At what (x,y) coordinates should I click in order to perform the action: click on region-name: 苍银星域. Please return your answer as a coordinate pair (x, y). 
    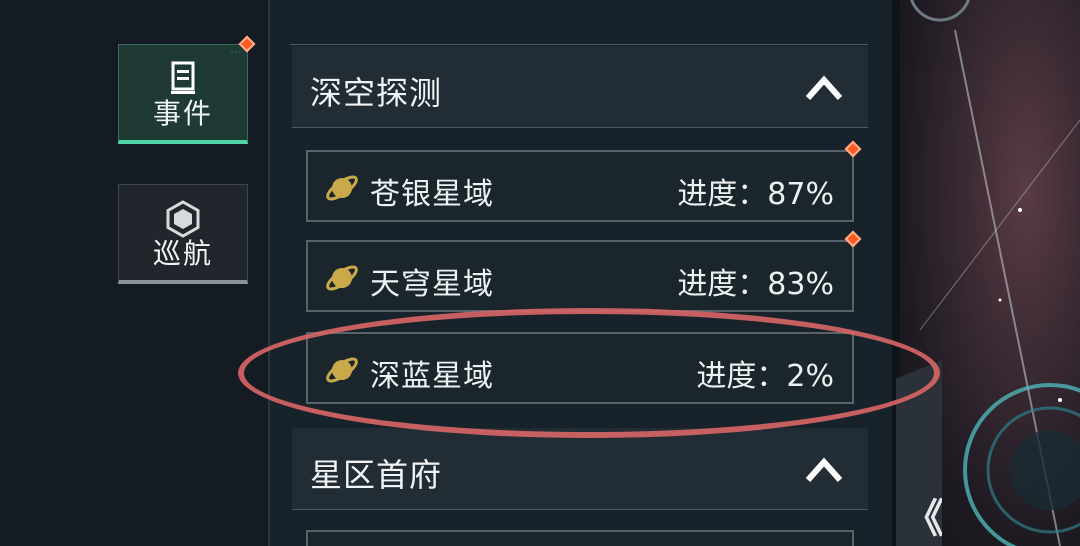
    Looking at the image, I should click on (432, 194).